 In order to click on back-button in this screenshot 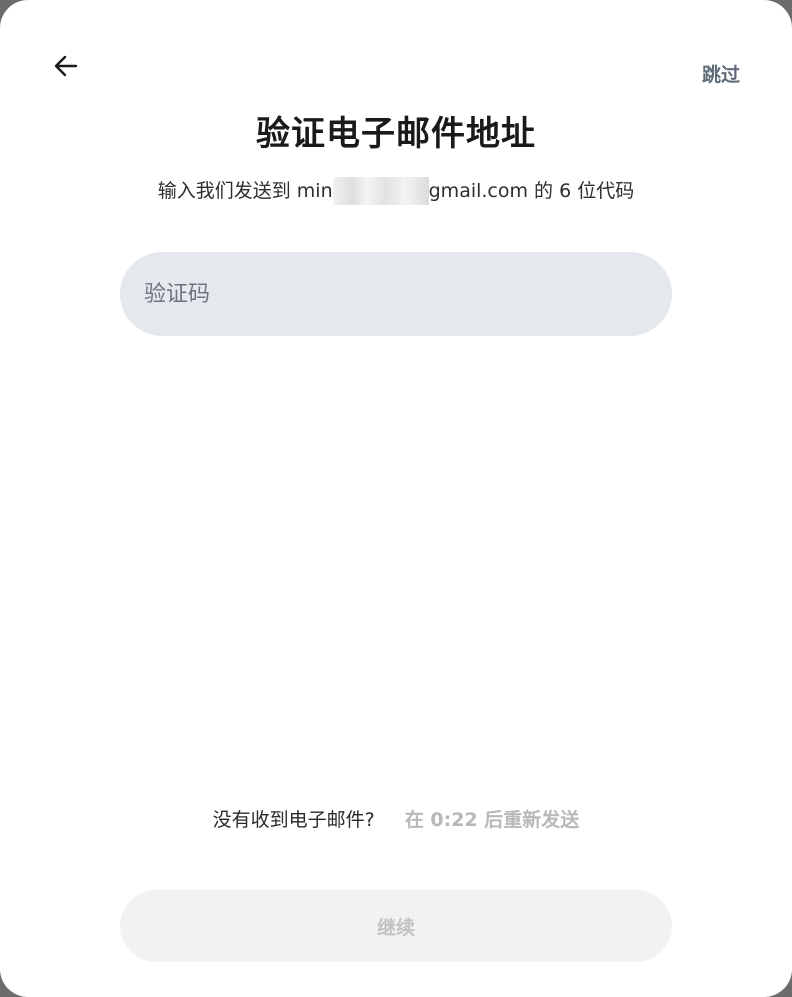, I will do `click(66, 66)`.